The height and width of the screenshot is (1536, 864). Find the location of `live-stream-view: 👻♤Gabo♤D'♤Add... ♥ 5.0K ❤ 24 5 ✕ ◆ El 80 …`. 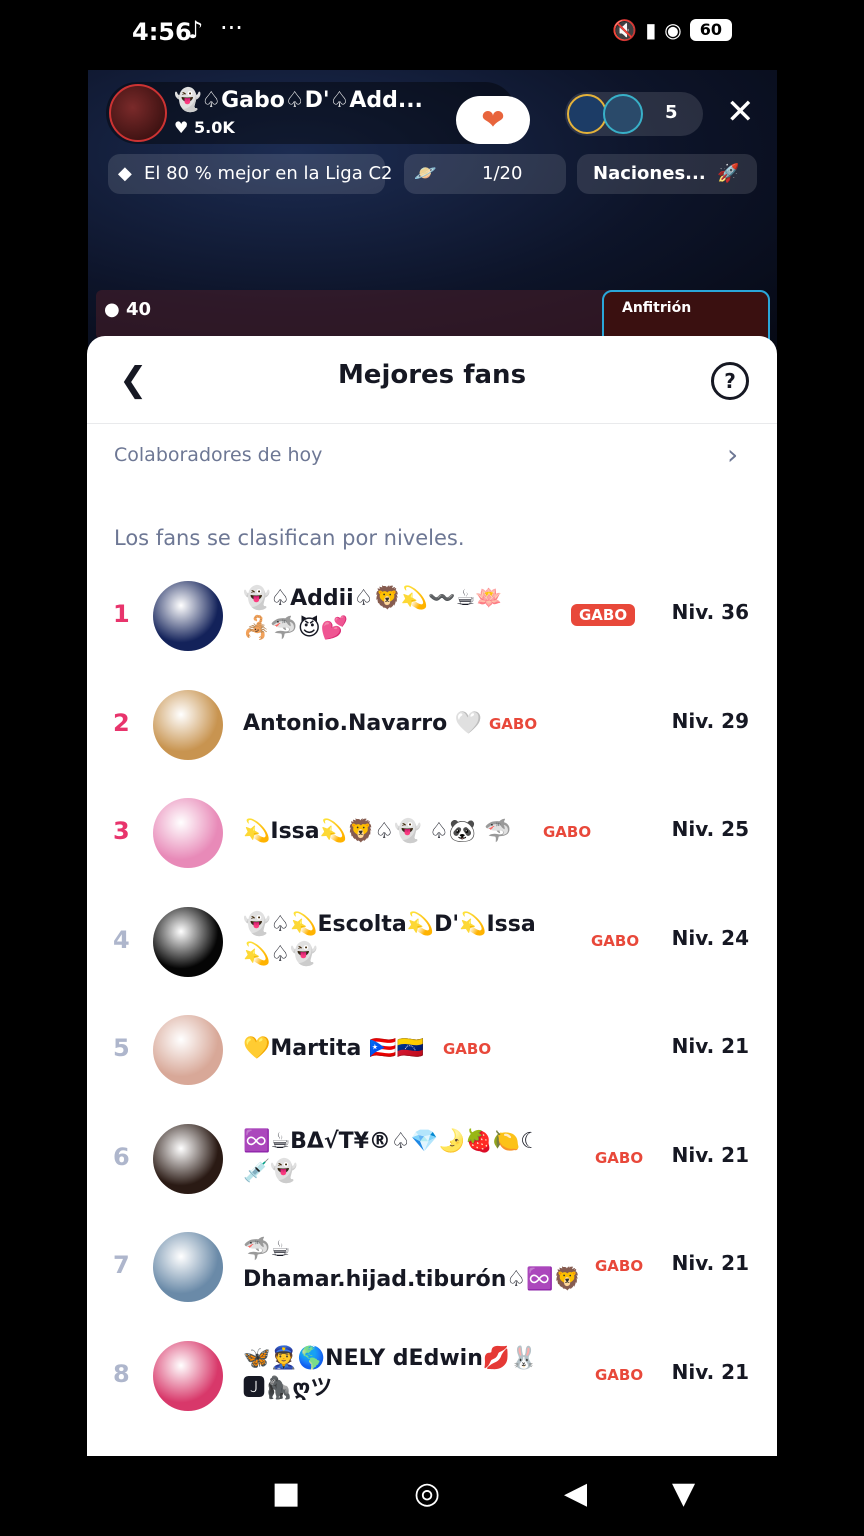

live-stream-view: 👻♤Gabo♤D'♤Add... ♥ 5.0K ❤ 24 5 ✕ ◆ El 80 … is located at coordinates (432, 210).